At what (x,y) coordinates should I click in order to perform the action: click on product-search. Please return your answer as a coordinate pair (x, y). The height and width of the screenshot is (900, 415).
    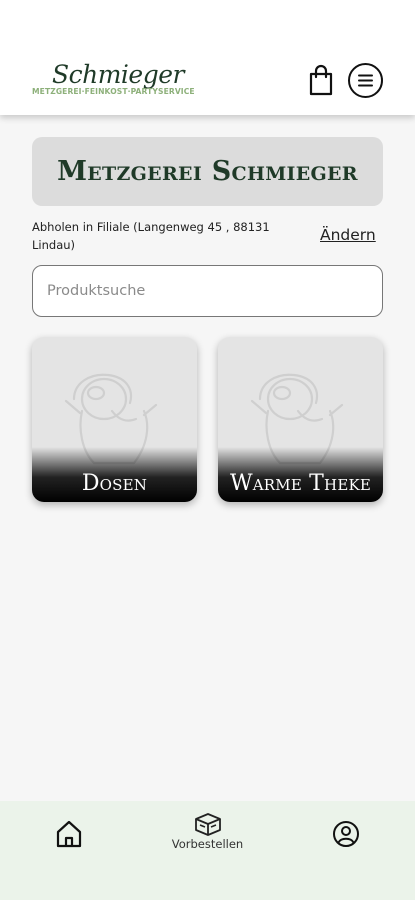
    Looking at the image, I should click on (207, 291).